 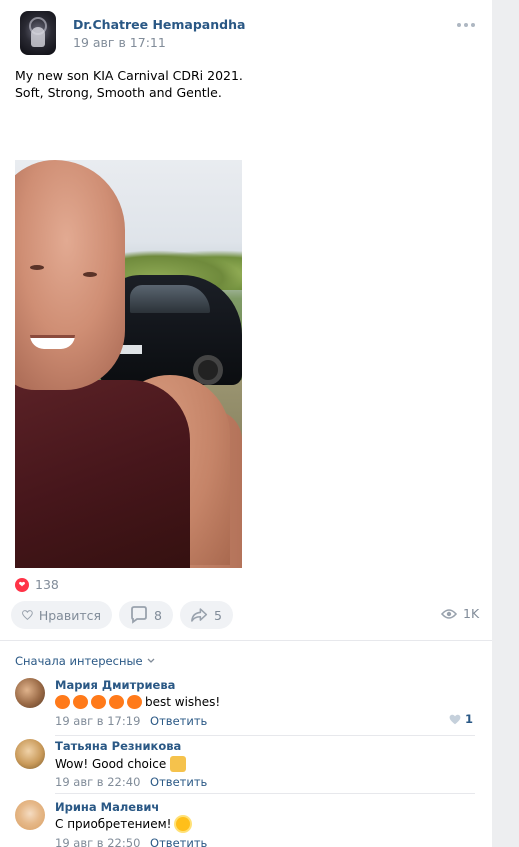 I want to click on sort-label: Сначала интересные, so click(x=79, y=661).